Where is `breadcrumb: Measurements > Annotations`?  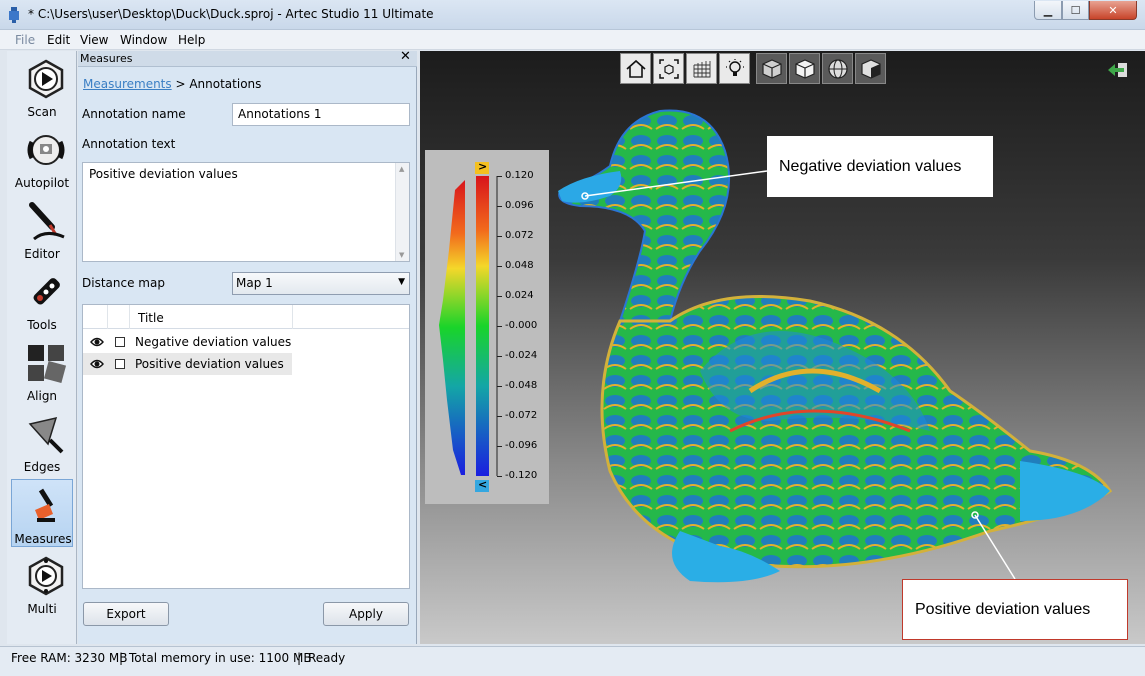 breadcrumb: Measurements > Annotations is located at coordinates (172, 84).